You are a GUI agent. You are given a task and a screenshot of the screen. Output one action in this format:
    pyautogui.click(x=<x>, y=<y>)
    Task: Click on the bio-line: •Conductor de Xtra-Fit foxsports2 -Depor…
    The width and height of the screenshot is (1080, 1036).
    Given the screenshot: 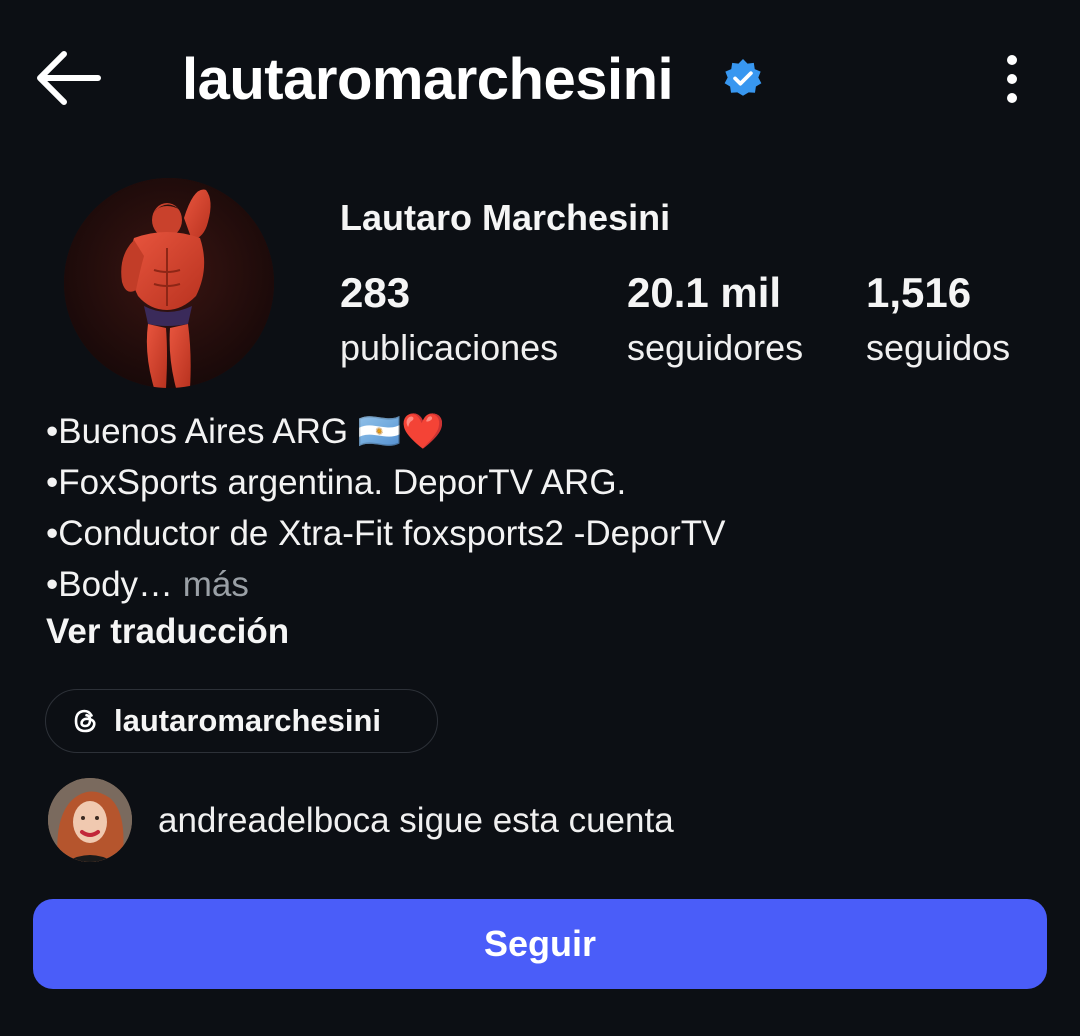 What is the action you would take?
    pyautogui.click(x=386, y=533)
    